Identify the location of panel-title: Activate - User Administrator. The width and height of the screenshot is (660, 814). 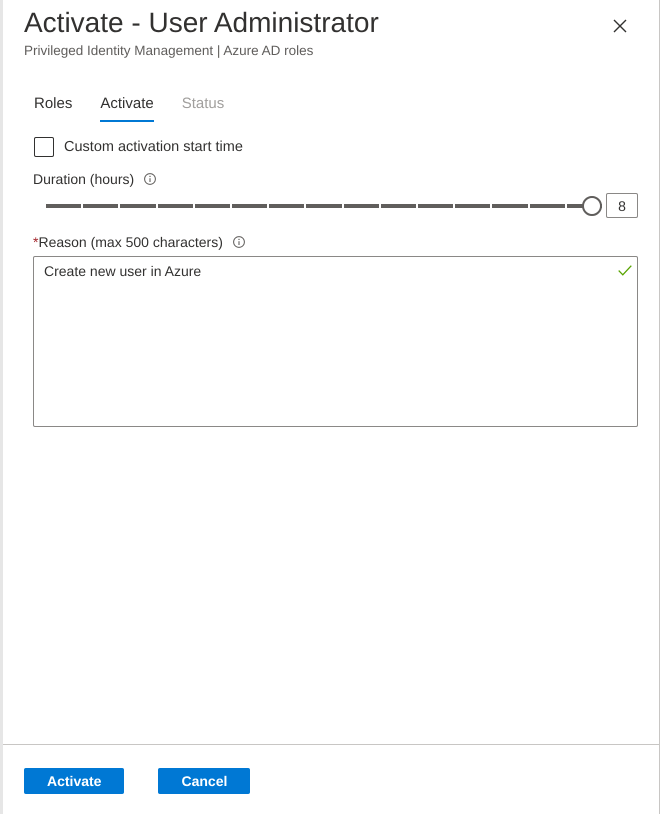
(201, 23).